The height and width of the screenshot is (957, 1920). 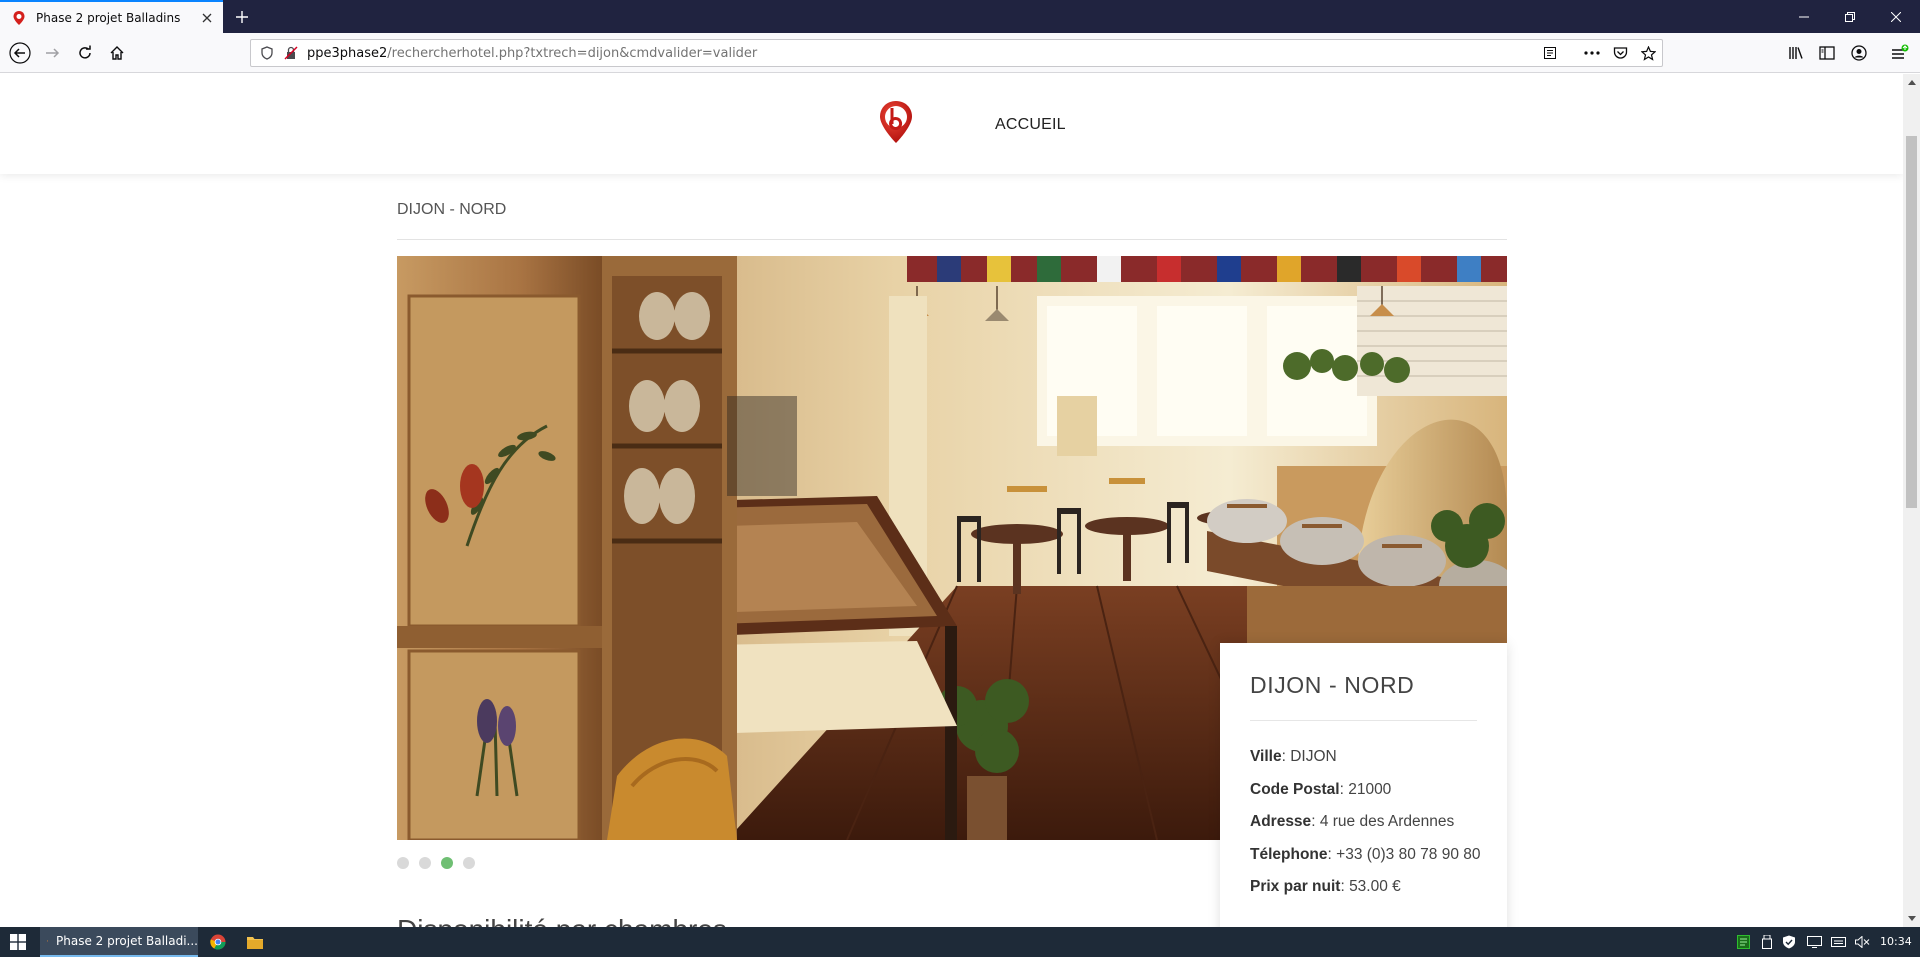 I want to click on info-row-prix: Prix par nuit: 53.00 €, so click(x=1325, y=886).